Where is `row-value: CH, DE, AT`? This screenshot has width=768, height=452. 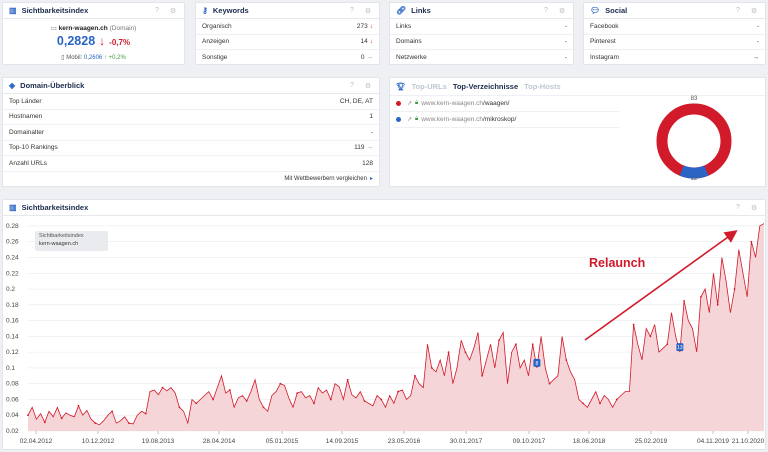 row-value: CH, DE, AT is located at coordinates (356, 101).